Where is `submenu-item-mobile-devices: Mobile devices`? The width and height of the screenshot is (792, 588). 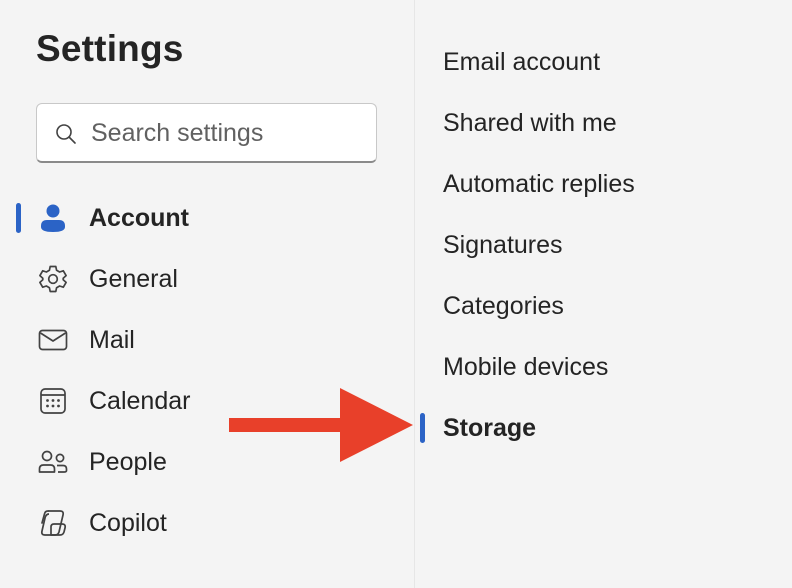
submenu-item-mobile-devices: Mobile devices is located at coordinates (603, 367).